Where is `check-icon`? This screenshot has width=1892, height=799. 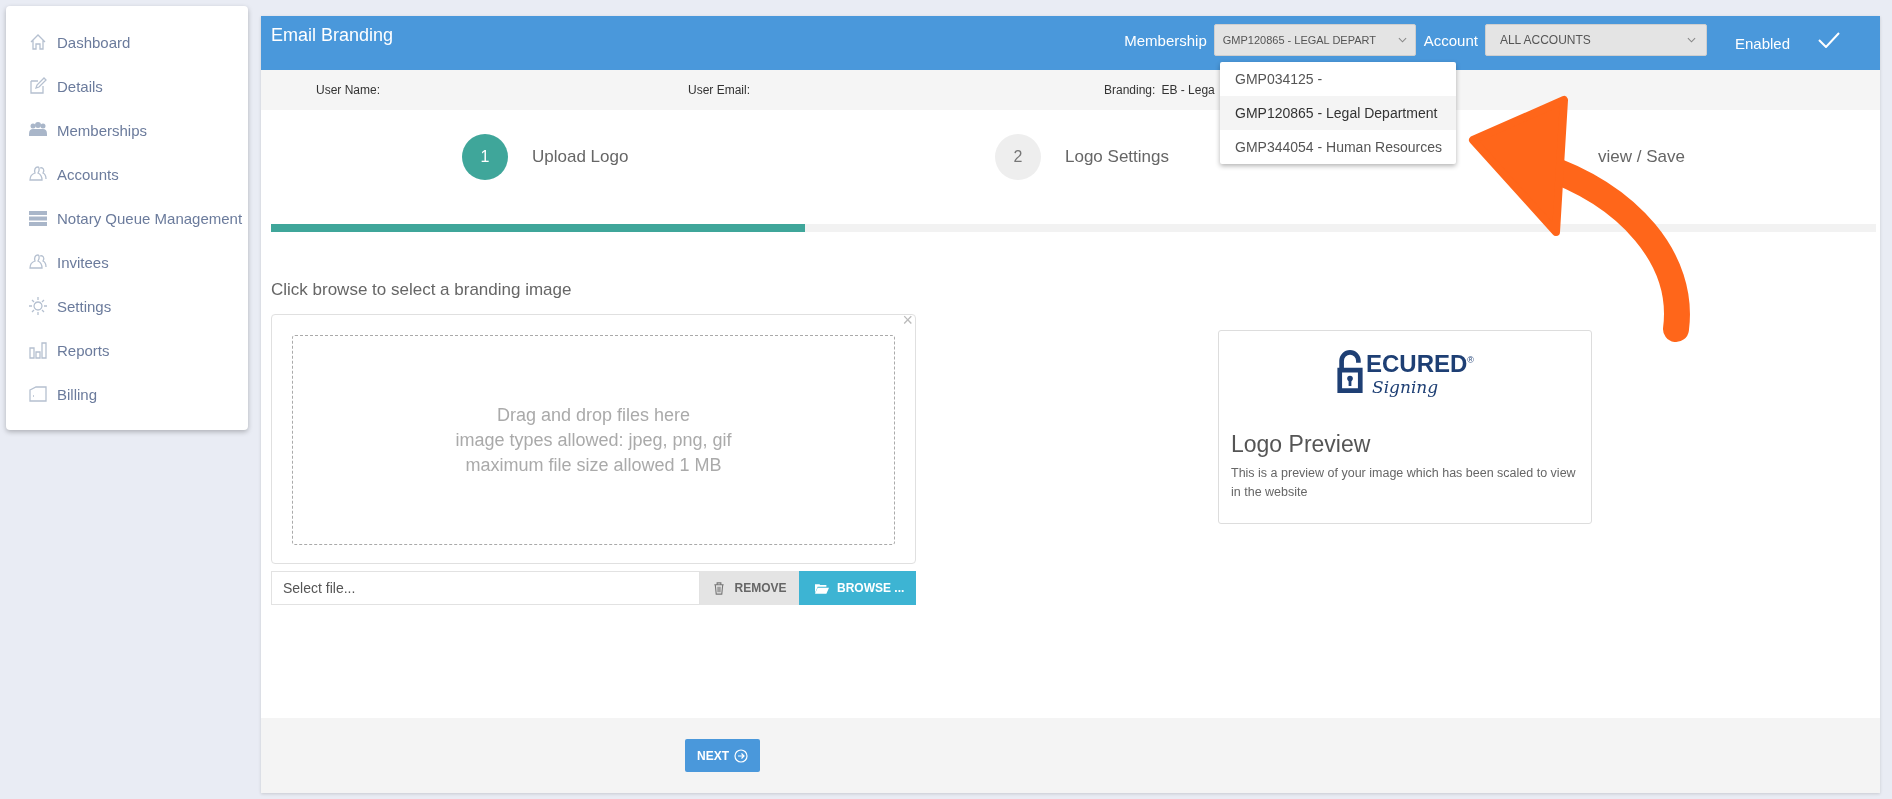
check-icon is located at coordinates (1829, 40).